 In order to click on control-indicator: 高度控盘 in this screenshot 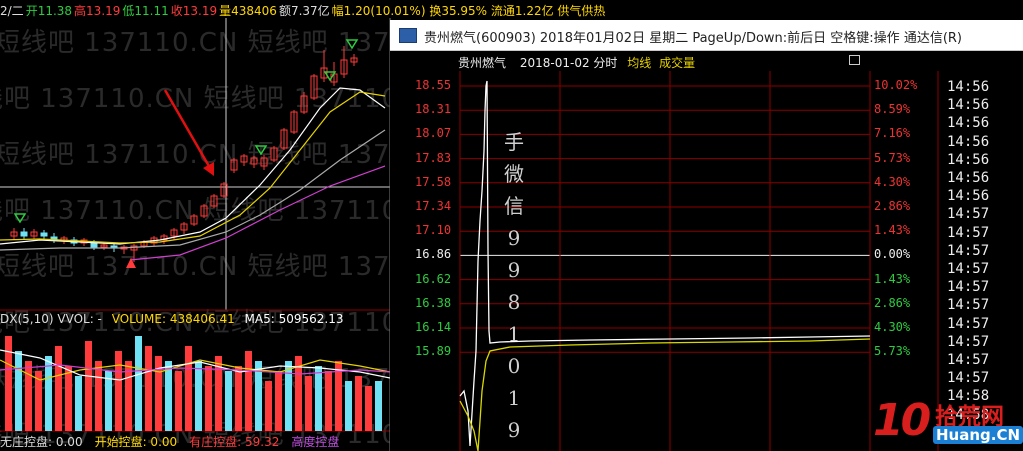, I will do `click(315, 442)`.